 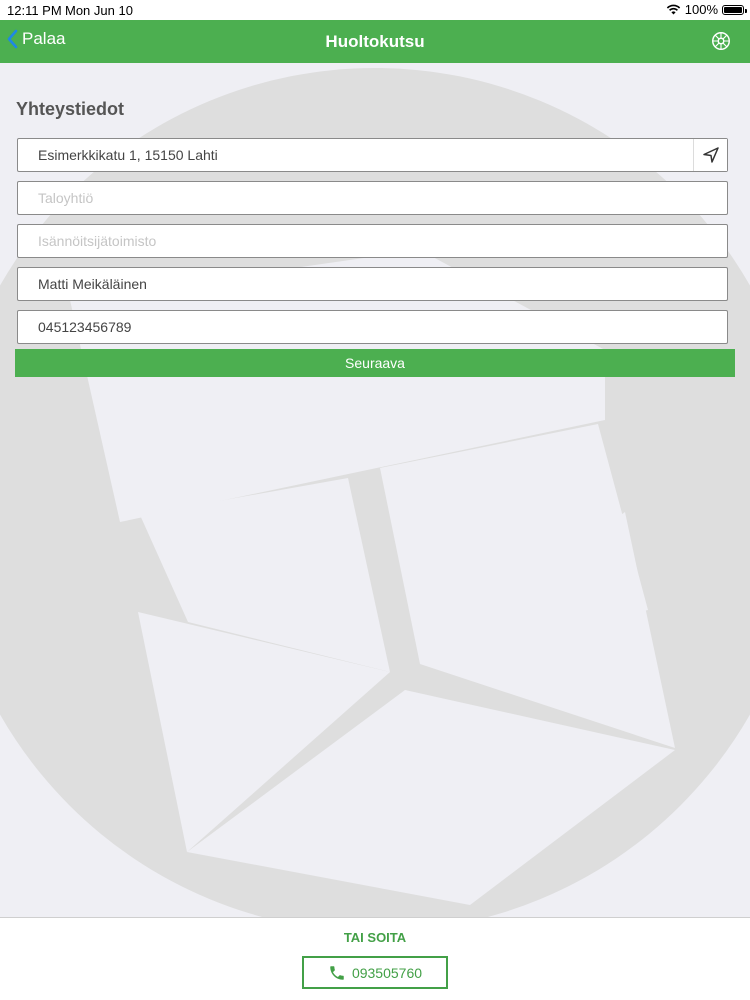 I want to click on phone-input, so click(x=372, y=327).